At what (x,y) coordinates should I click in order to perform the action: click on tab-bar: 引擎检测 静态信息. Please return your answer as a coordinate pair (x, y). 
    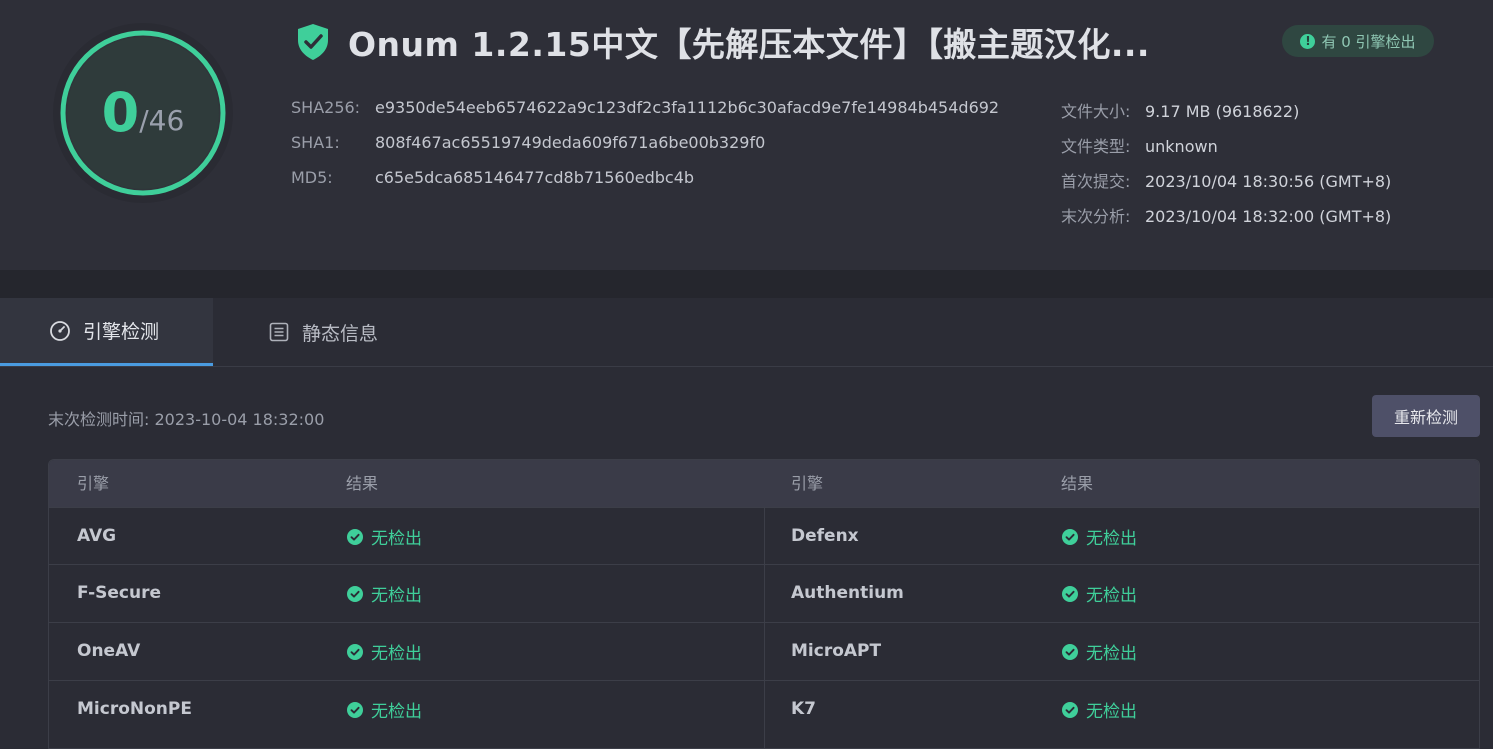
    Looking at the image, I should click on (746, 332).